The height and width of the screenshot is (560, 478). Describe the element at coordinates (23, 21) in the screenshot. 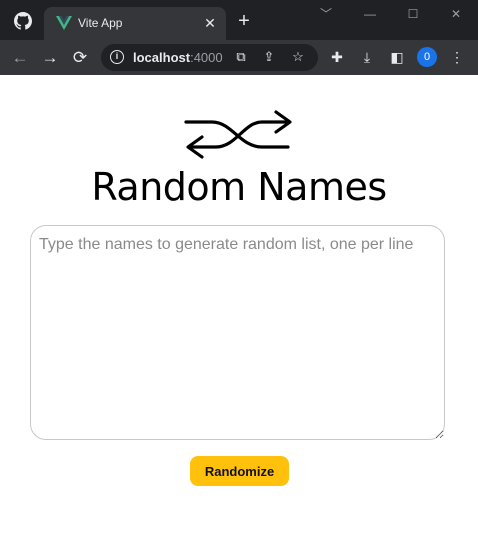

I see `github-icon` at that location.